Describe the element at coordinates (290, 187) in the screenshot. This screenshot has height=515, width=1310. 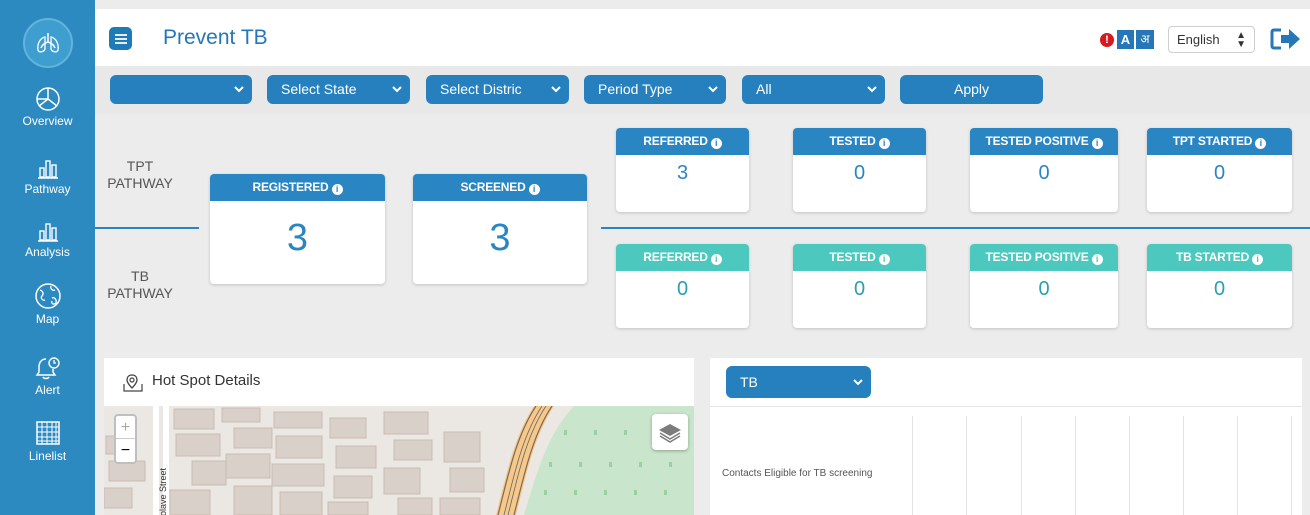
I see `registered-label: REGISTERED` at that location.